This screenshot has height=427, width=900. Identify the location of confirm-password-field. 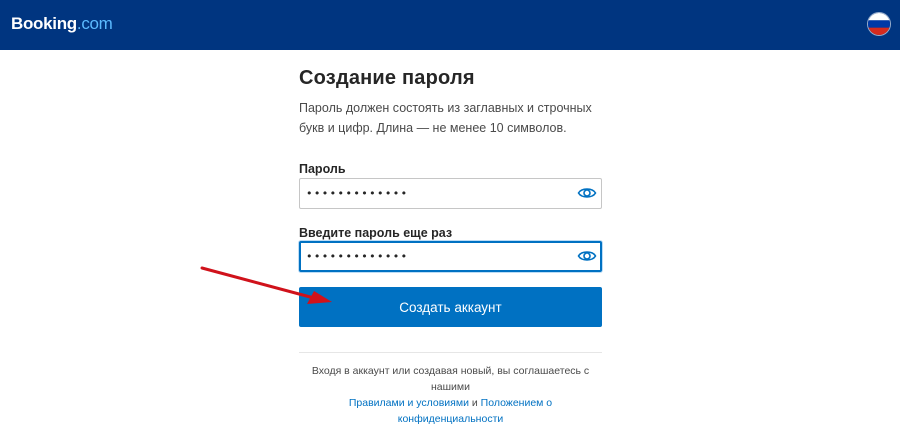
(450, 256).